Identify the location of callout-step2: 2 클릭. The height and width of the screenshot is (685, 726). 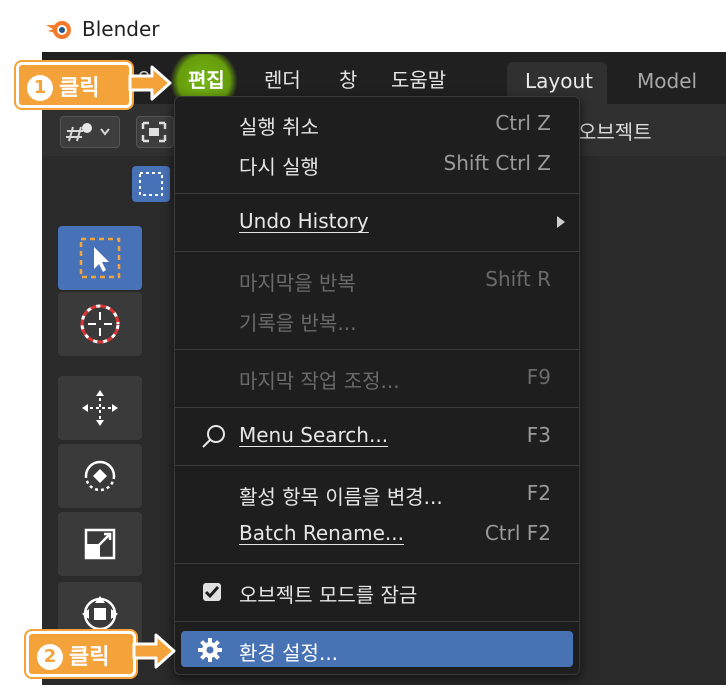
(81, 654).